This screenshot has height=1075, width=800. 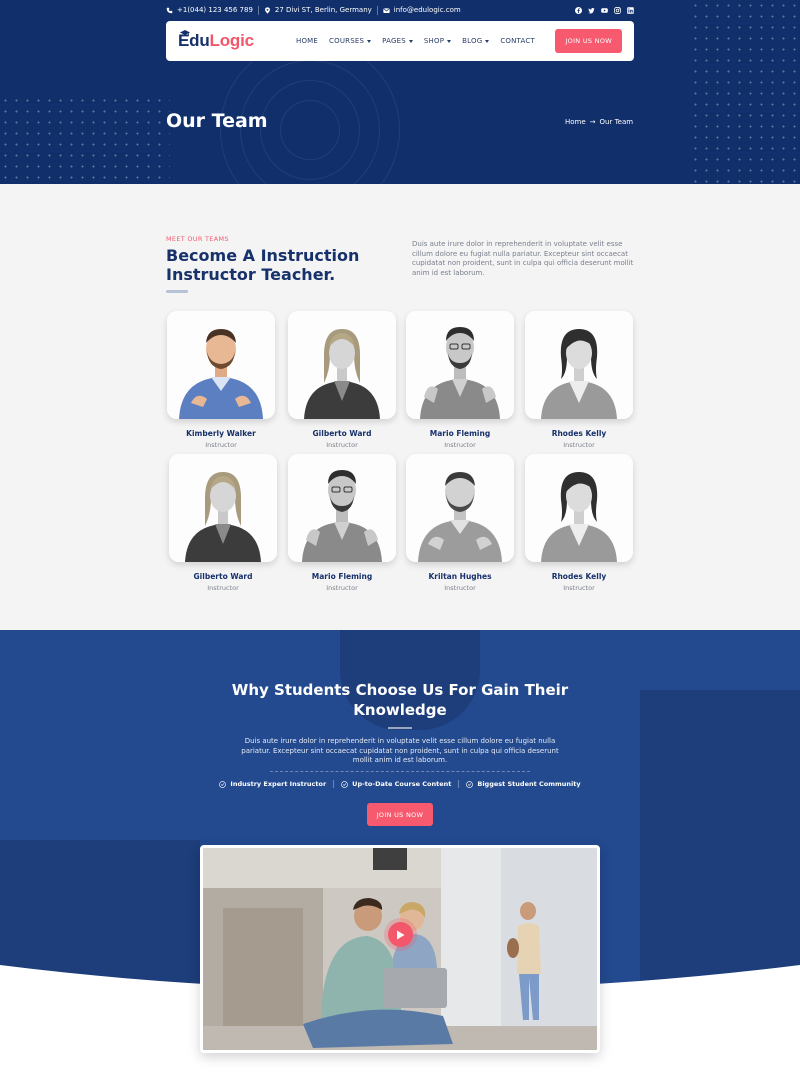 I want to click on play-icon, so click(x=401, y=934).